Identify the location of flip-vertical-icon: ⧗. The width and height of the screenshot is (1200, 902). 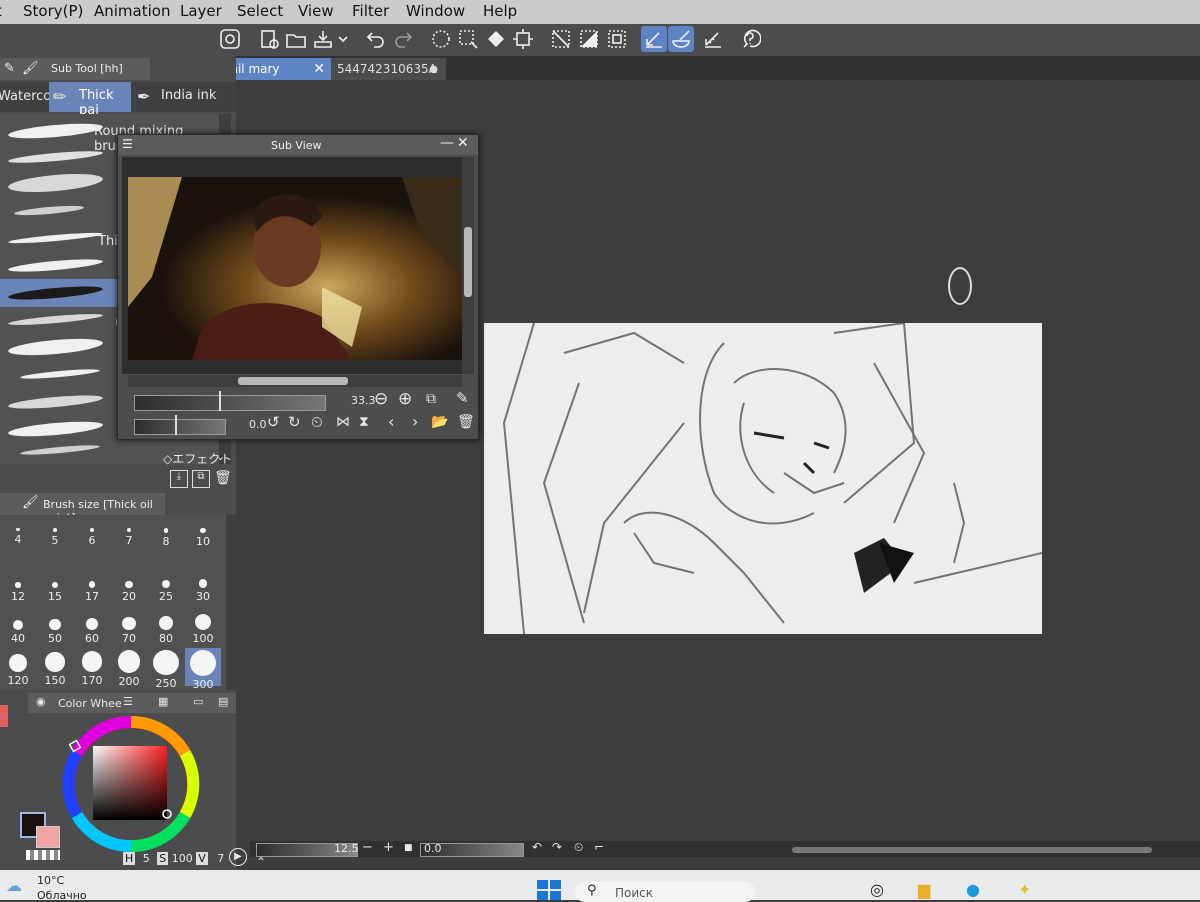
(364, 422).